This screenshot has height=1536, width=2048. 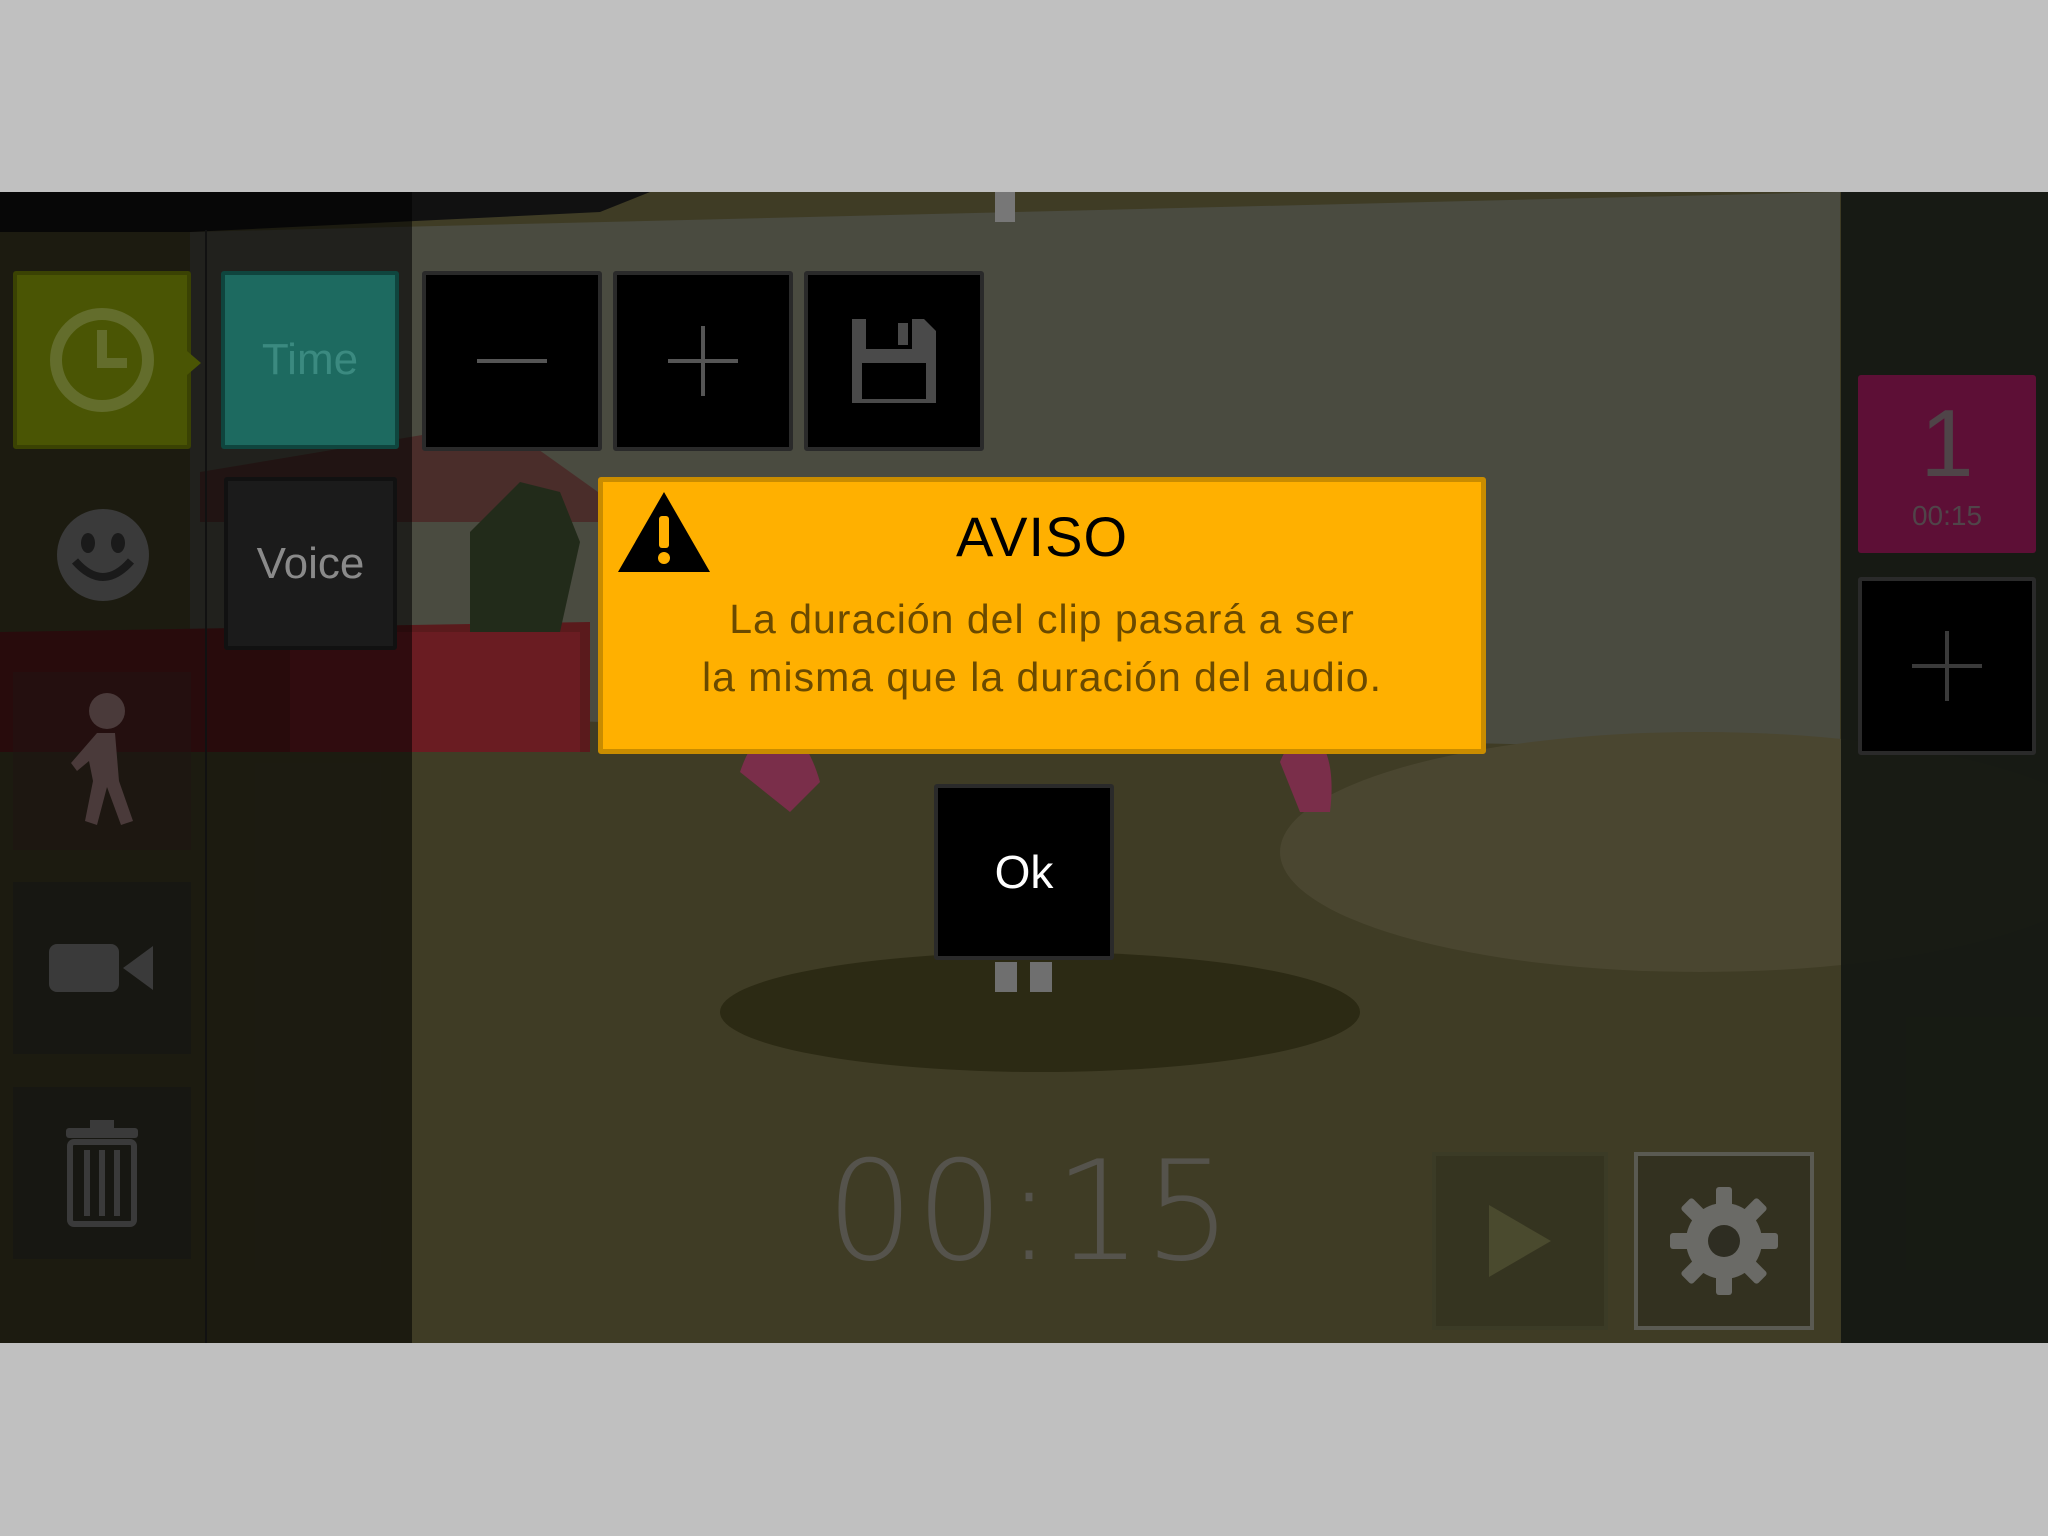 I want to click on save-button, so click(x=894, y=361).